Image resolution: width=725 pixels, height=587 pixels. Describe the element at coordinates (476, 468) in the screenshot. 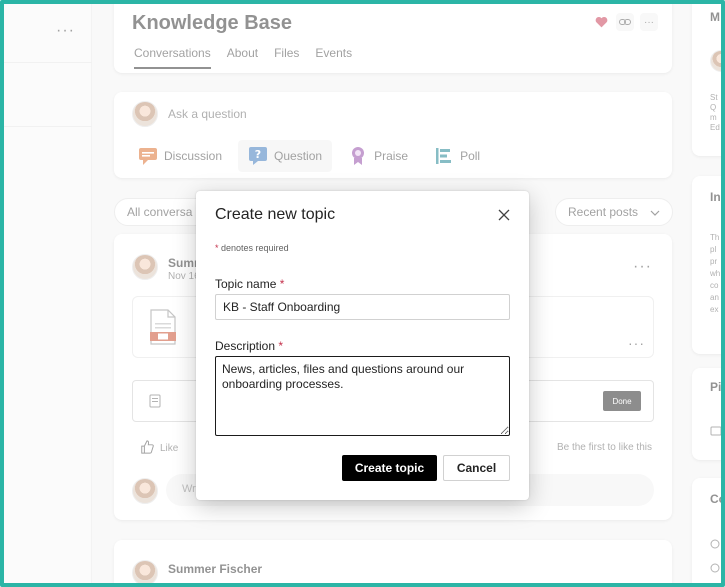

I see `cancel-button: Cancel` at that location.